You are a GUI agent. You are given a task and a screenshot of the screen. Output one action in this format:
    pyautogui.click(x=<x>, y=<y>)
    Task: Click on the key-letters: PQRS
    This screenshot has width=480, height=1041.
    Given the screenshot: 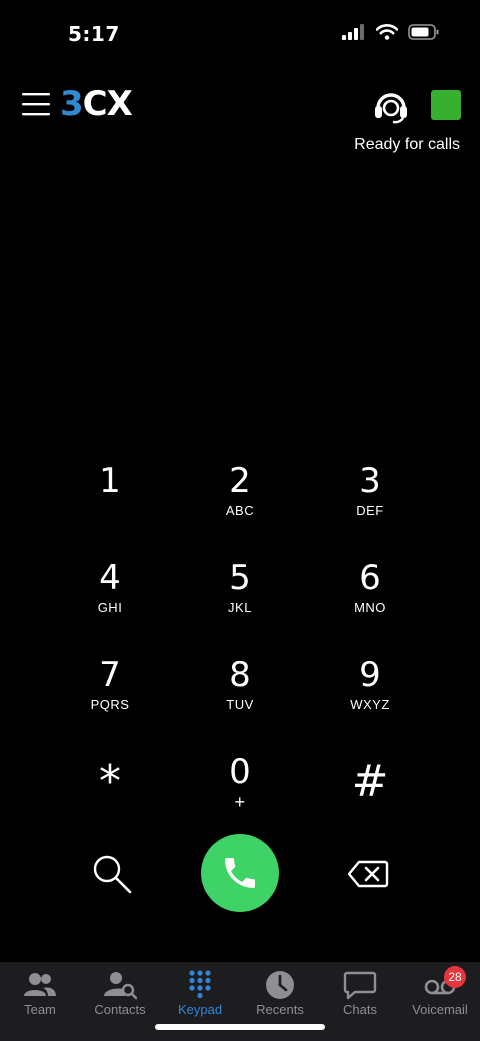 What is the action you would take?
    pyautogui.click(x=110, y=704)
    